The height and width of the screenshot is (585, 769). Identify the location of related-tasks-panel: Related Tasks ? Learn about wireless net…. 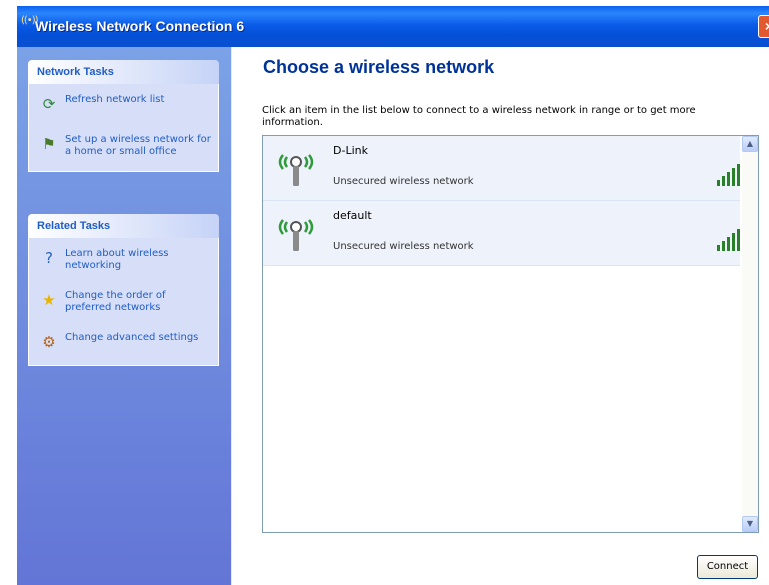
(123, 290).